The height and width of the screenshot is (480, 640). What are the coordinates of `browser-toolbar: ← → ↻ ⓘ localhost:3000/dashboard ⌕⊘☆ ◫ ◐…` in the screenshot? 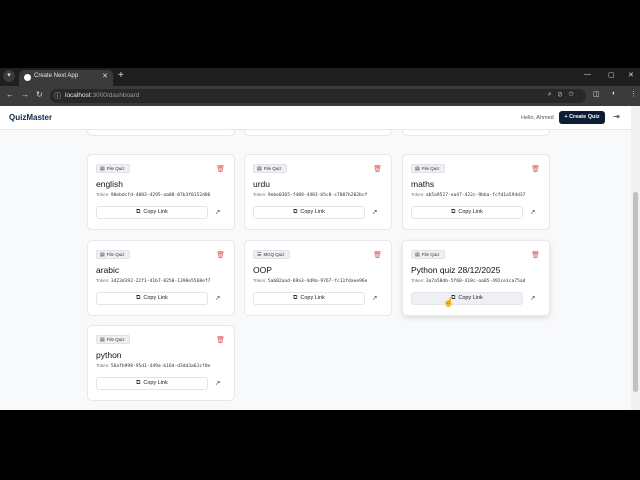 It's located at (320, 96).